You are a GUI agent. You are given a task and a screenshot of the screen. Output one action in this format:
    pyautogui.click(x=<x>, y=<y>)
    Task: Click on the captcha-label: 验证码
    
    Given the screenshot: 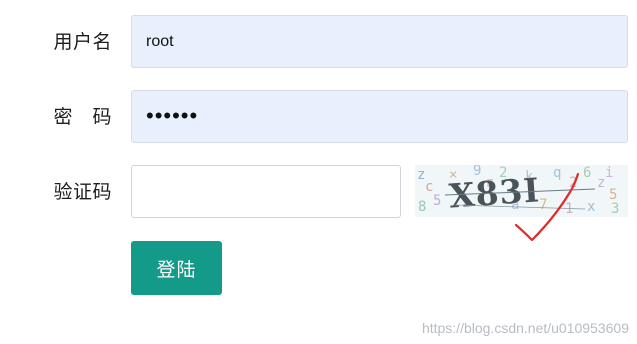 What is the action you would take?
    pyautogui.click(x=82, y=192)
    